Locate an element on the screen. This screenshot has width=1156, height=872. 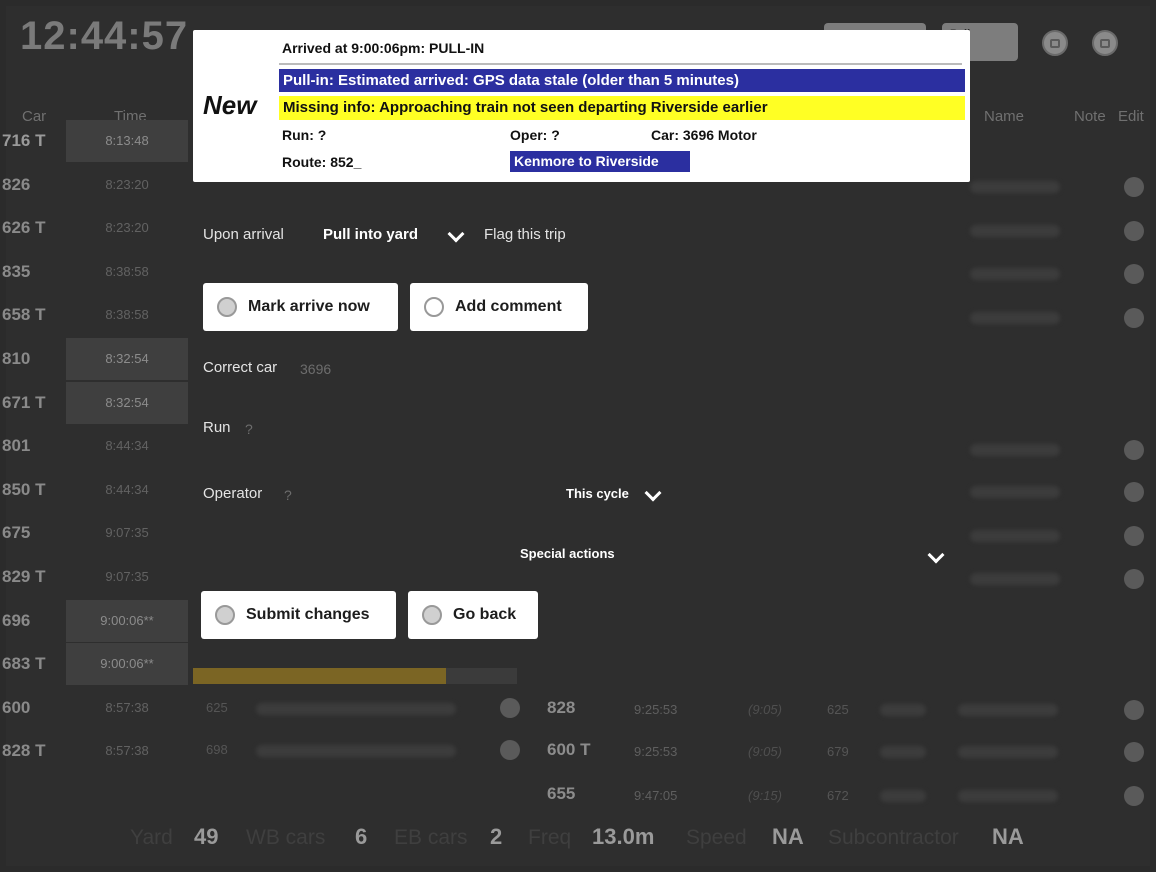
car-number: 600 is located at coordinates (33, 708).